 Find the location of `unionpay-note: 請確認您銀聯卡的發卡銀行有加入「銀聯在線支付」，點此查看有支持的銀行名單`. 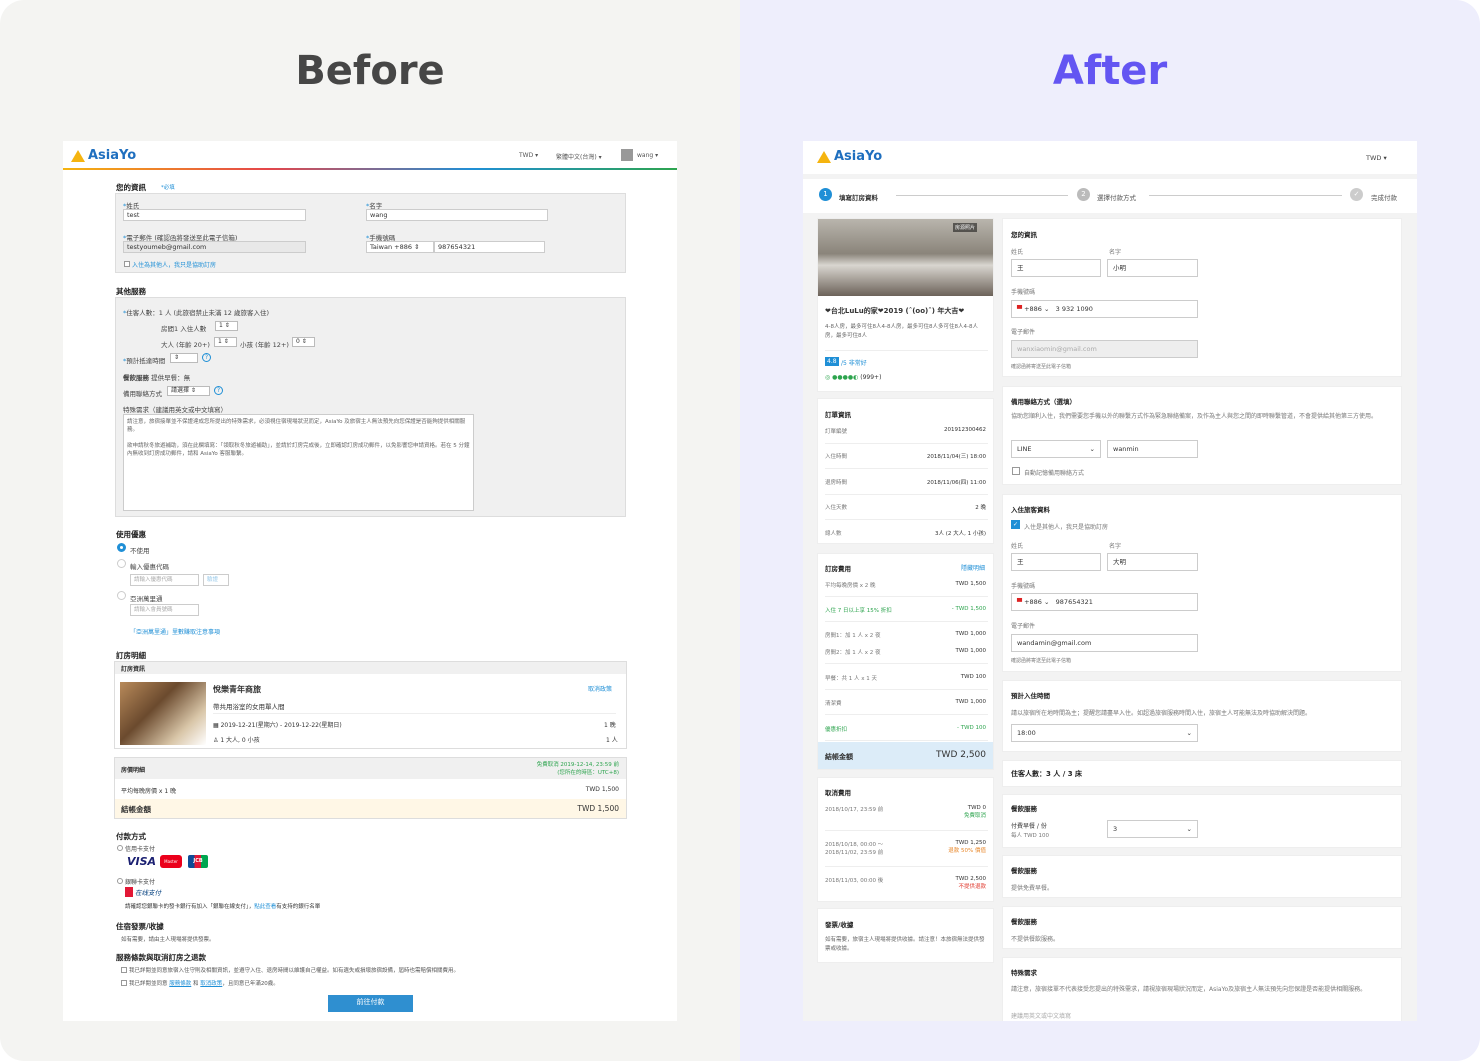

unionpay-note: 請確認您銀聯卡的發卡銀行有加入「銀聯在線支付」，點此查看有支持的銀行名單 is located at coordinates (223, 907).